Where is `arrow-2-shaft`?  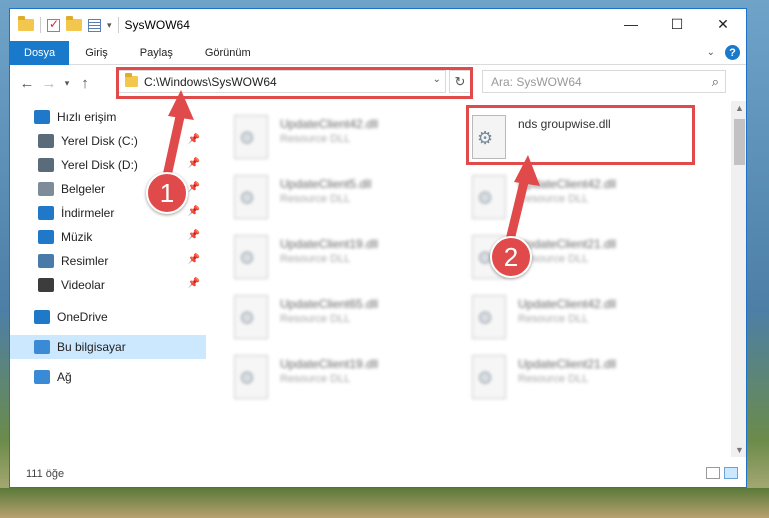
arrow-2-shaft is located at coordinates (517, 209).